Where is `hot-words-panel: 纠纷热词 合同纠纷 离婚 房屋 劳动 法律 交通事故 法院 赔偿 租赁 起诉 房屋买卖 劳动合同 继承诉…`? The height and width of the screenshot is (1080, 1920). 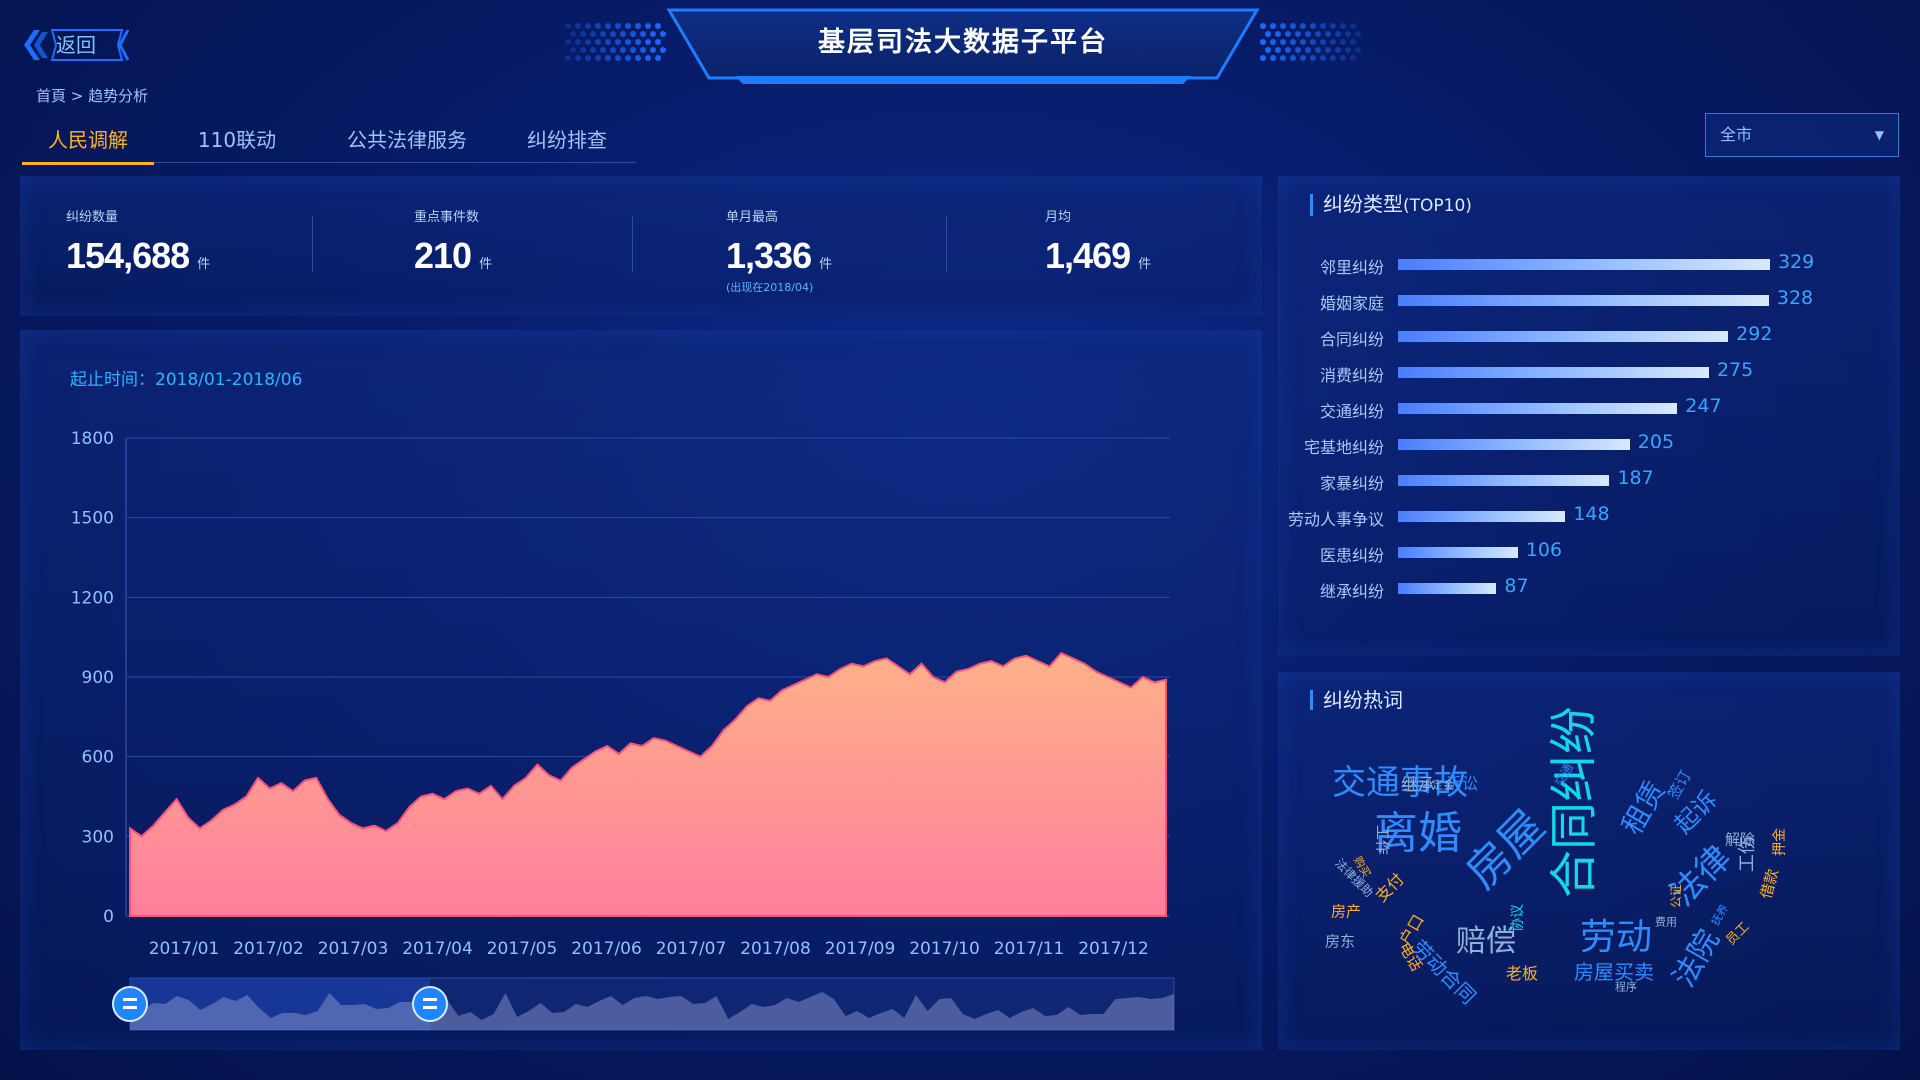
hot-words-panel: 纠纷热词 合同纠纷 离婚 房屋 劳动 法律 交通事故 法院 赔偿 租赁 起诉 房屋买卖 劳动合同 继承诉… is located at coordinates (1589, 861).